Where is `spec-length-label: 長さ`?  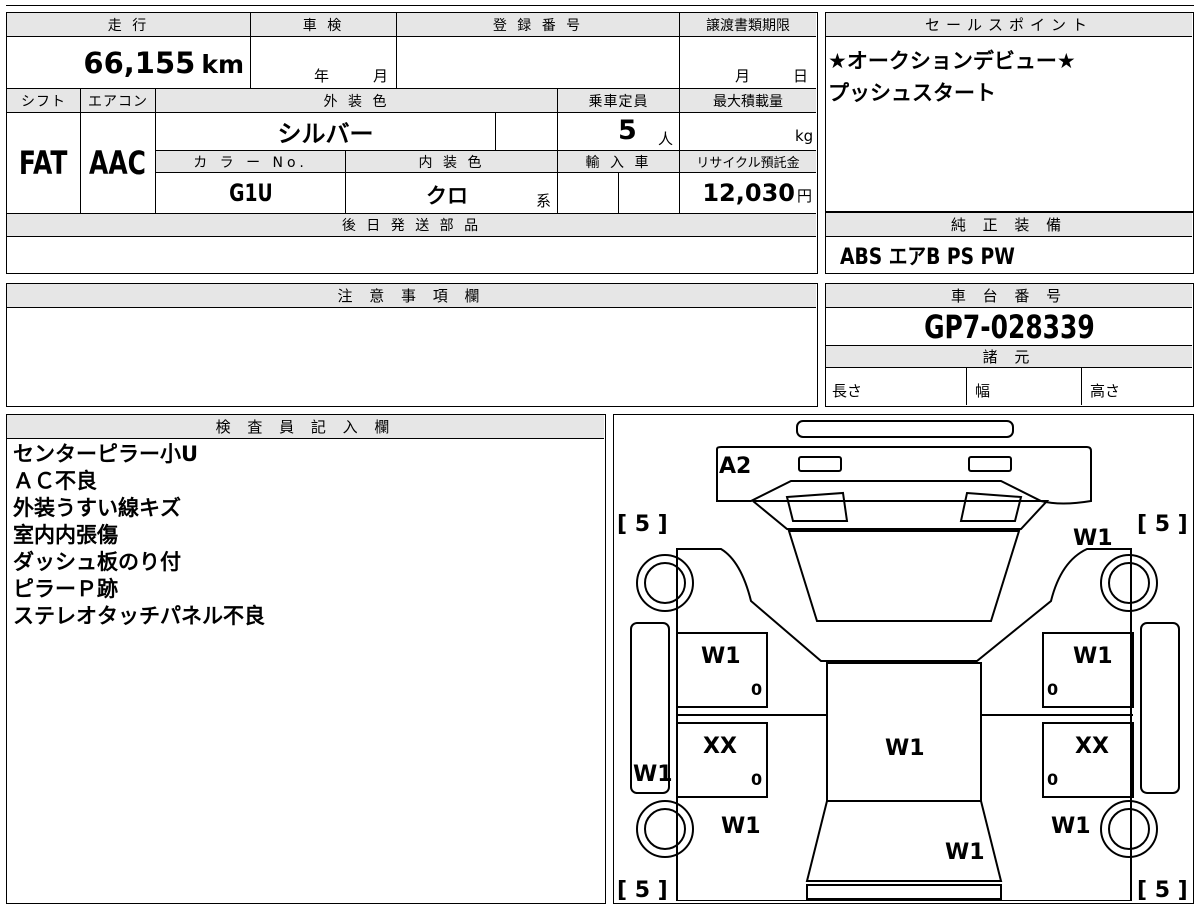 spec-length-label: 長さ is located at coordinates (847, 391).